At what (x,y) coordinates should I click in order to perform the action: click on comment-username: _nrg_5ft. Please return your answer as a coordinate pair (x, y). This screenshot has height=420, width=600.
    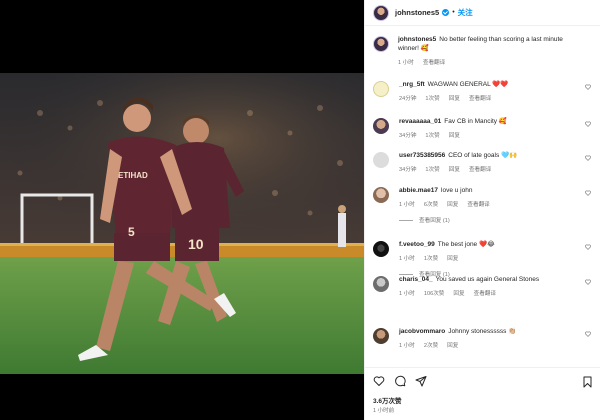
    Looking at the image, I should click on (412, 84).